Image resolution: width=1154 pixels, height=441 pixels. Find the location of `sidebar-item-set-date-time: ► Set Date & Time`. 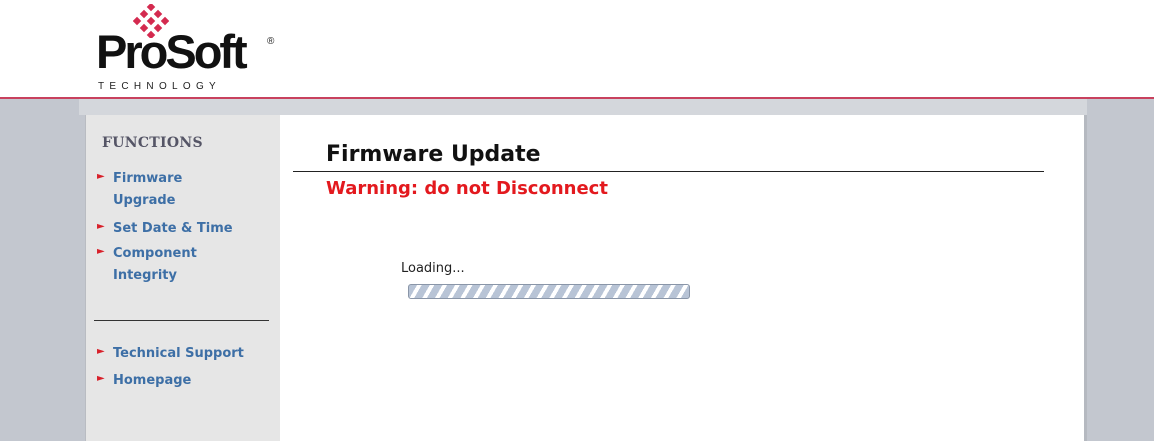

sidebar-item-set-date-time: ► Set Date & Time is located at coordinates (165, 229).